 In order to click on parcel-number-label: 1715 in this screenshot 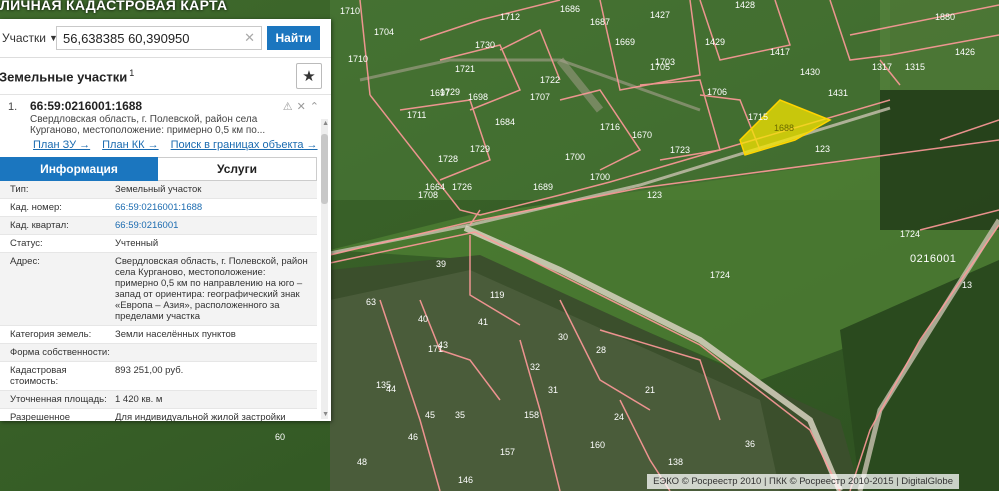, I will do `click(758, 117)`.